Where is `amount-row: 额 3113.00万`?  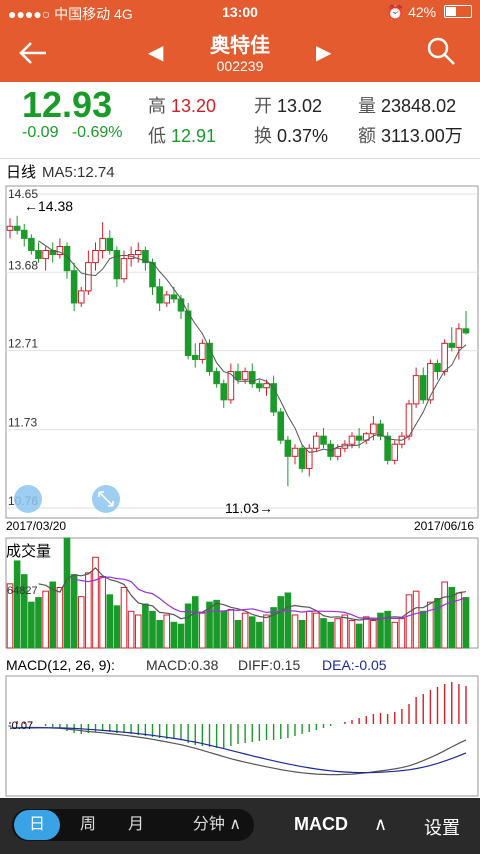
amount-row: 额 3113.00万 is located at coordinates (410, 135).